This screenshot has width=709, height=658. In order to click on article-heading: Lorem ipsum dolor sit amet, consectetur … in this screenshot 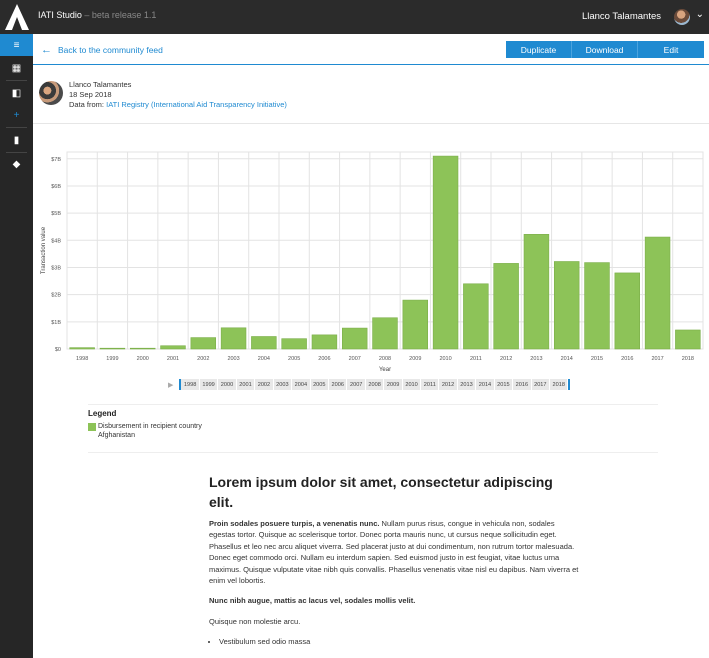, I will do `click(381, 492)`.